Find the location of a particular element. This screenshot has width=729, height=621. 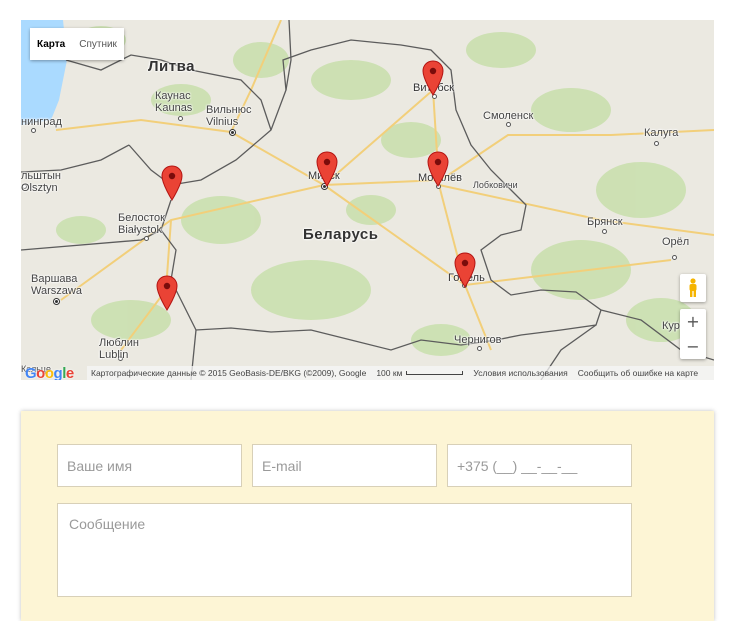

map-marker-gomel is located at coordinates (465, 270).